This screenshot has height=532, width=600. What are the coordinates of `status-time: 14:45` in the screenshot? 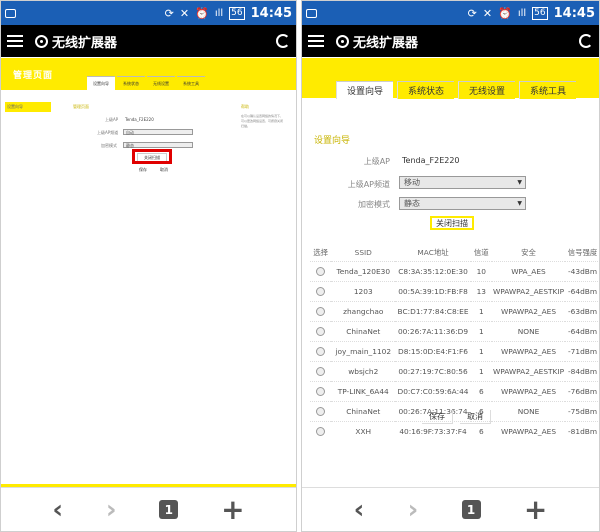 It's located at (574, 13).